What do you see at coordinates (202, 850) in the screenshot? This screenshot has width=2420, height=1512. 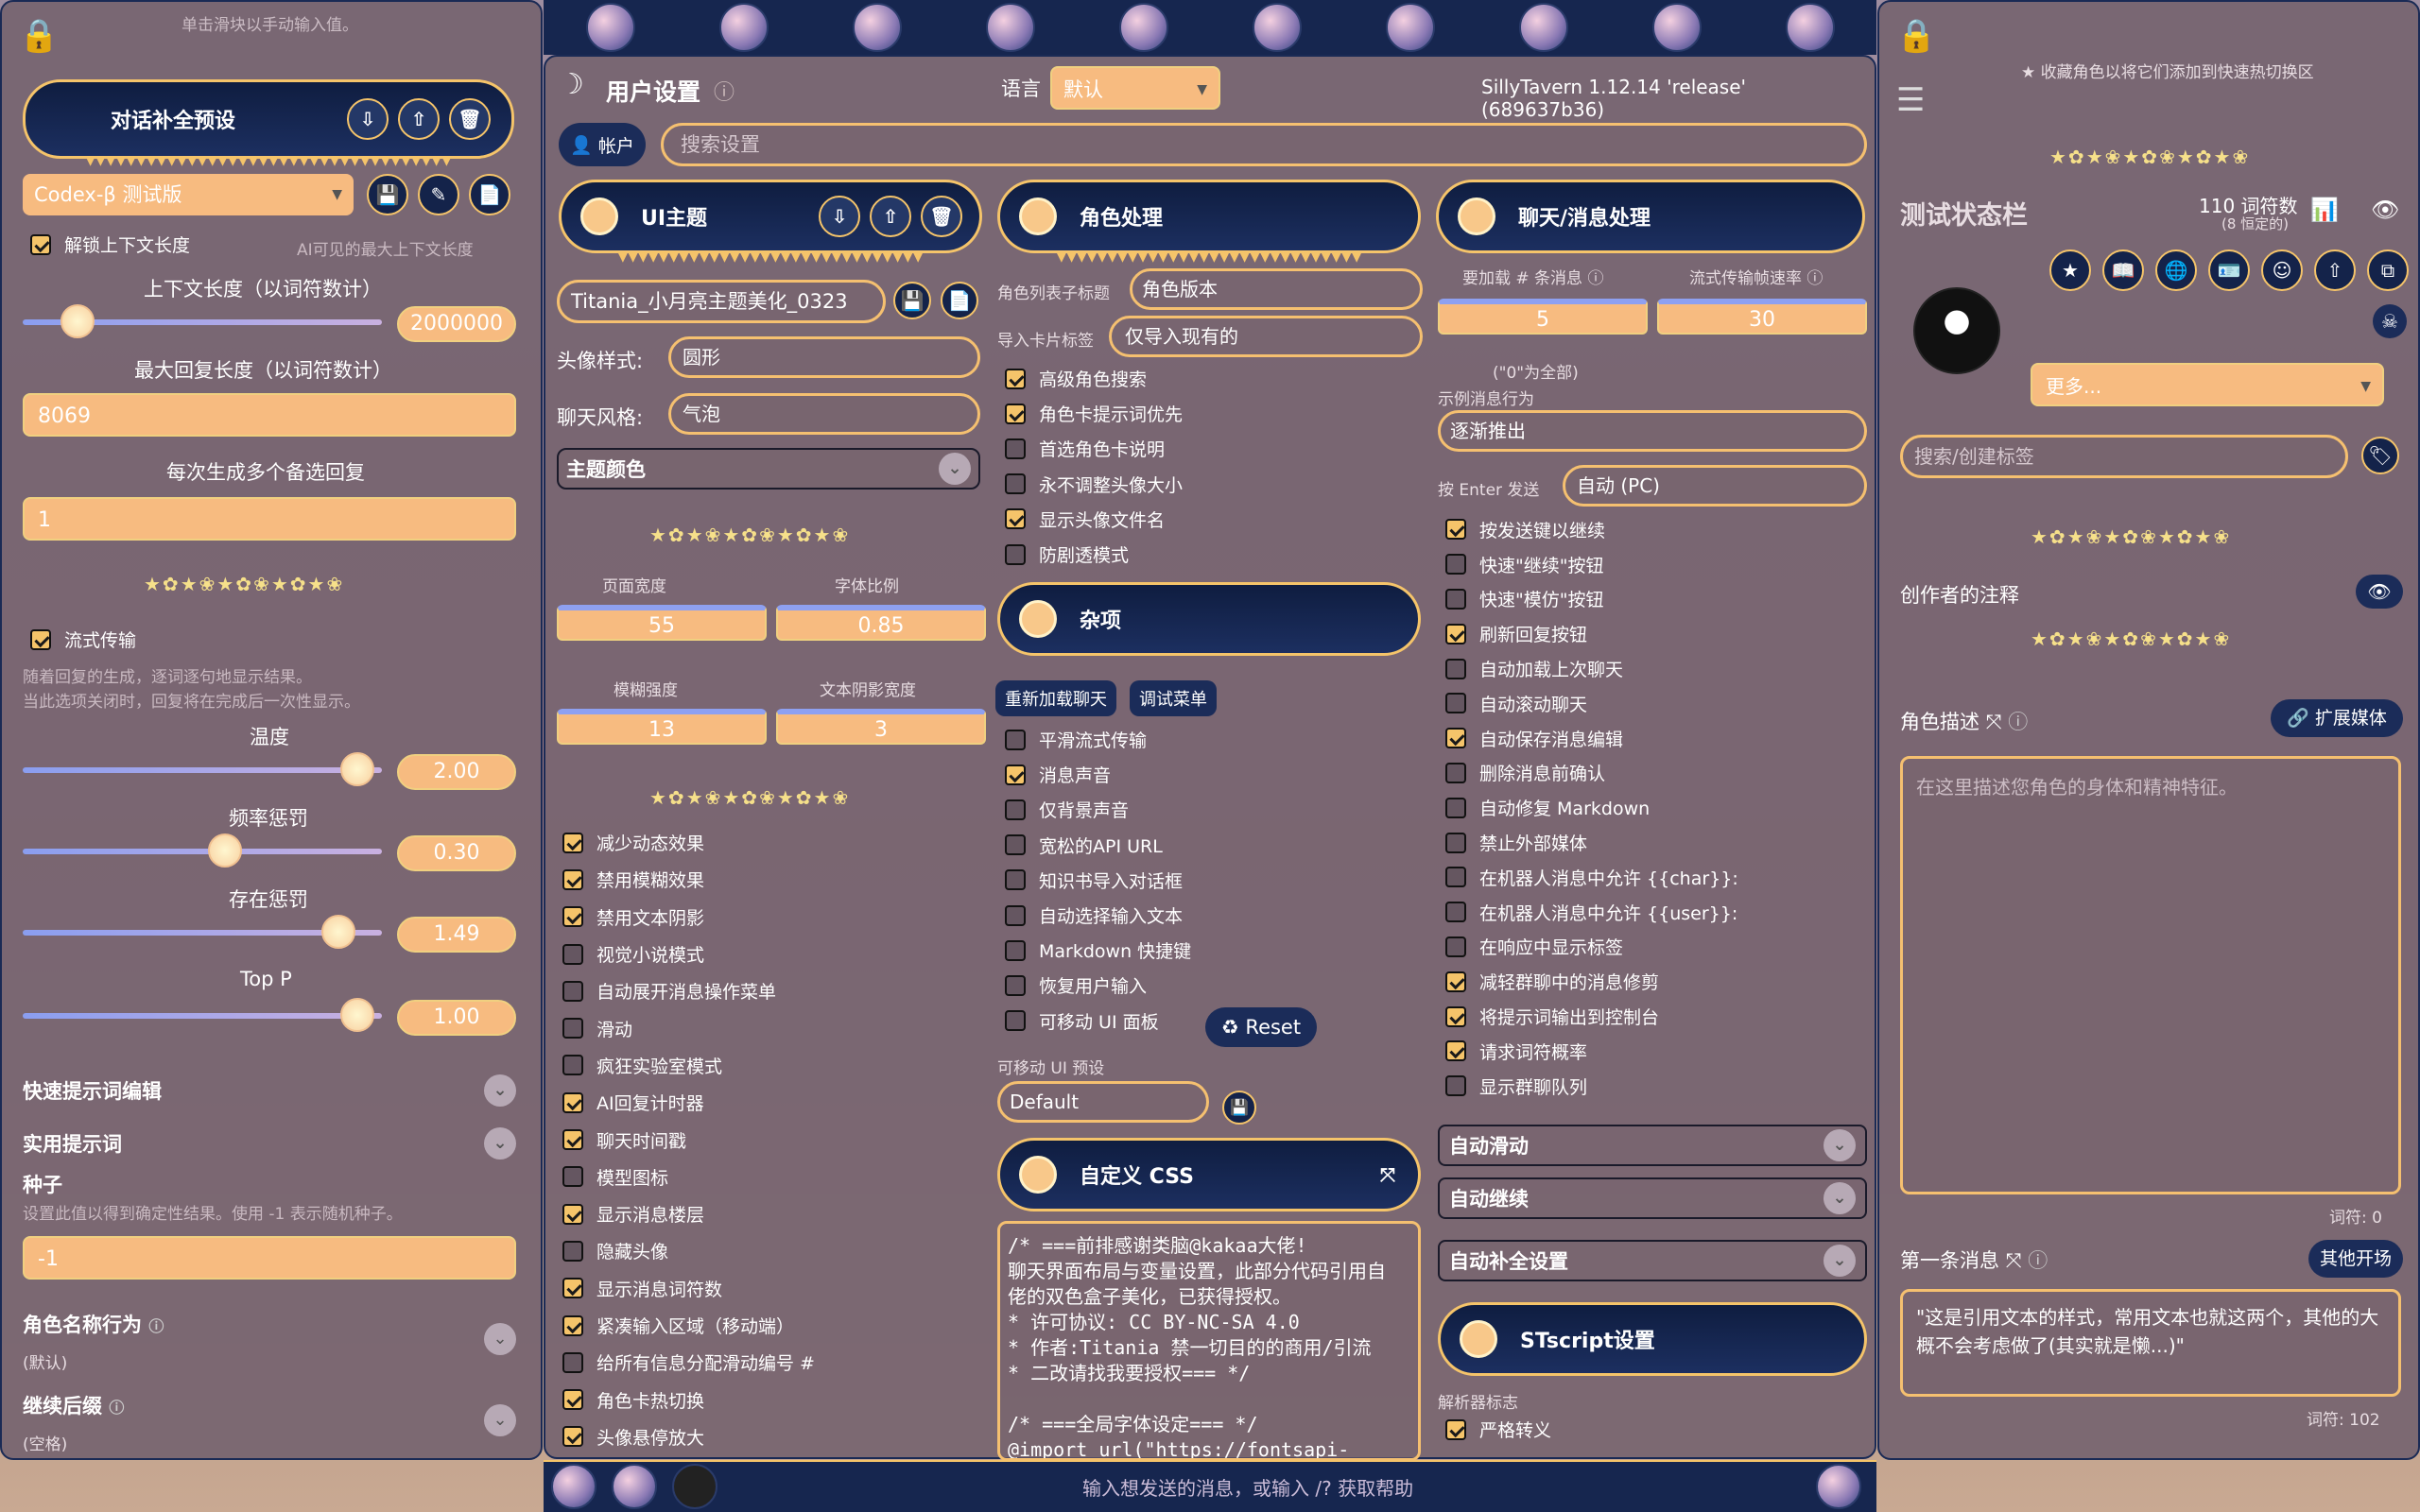 I see `freq-penalty-slider` at bounding box center [202, 850].